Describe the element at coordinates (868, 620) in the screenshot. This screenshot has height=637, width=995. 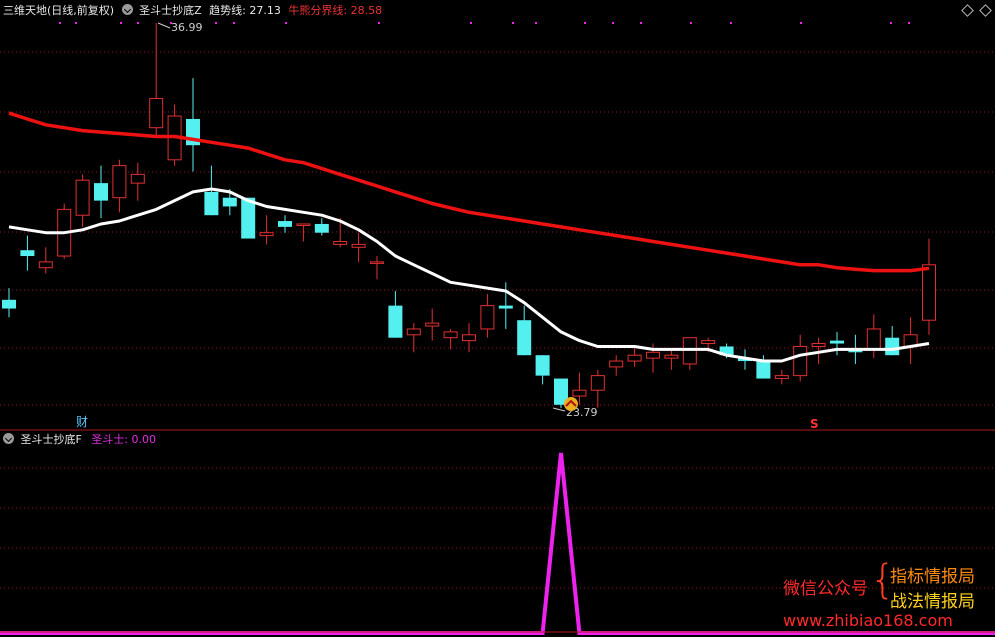
I see `watermark-url: www.zhibiao168.com` at that location.